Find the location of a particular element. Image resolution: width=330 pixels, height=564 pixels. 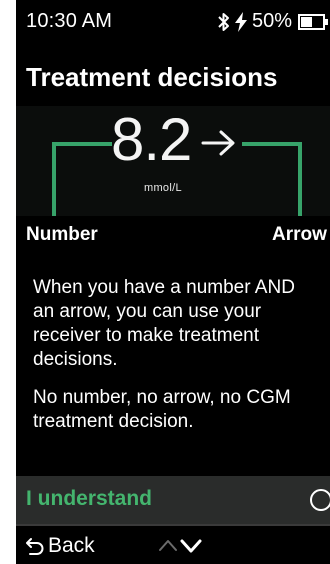

left-bracket is located at coordinates (82, 179).